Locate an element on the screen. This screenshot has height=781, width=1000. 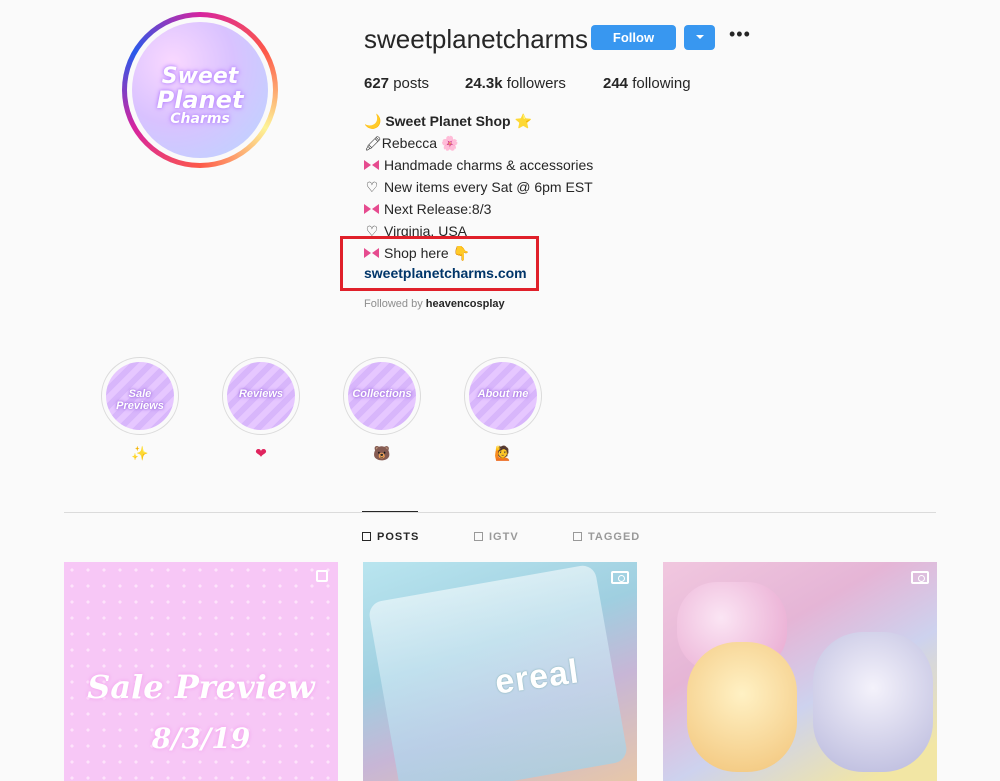
post-thumbnail: ereal is located at coordinates (500, 671).